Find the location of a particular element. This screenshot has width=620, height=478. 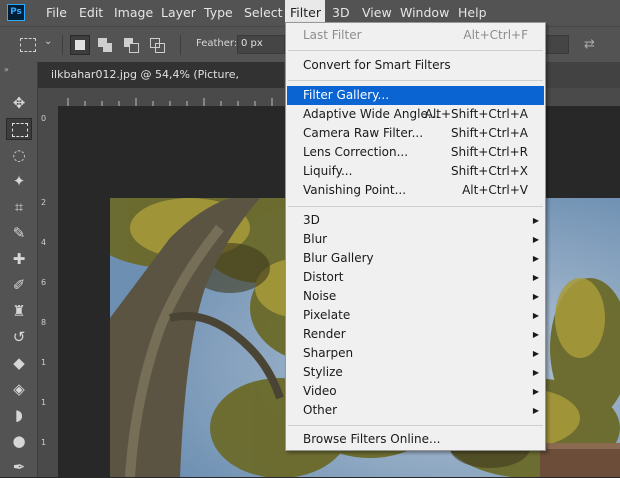

eraser-tool-icon: ◆ is located at coordinates (19, 363).